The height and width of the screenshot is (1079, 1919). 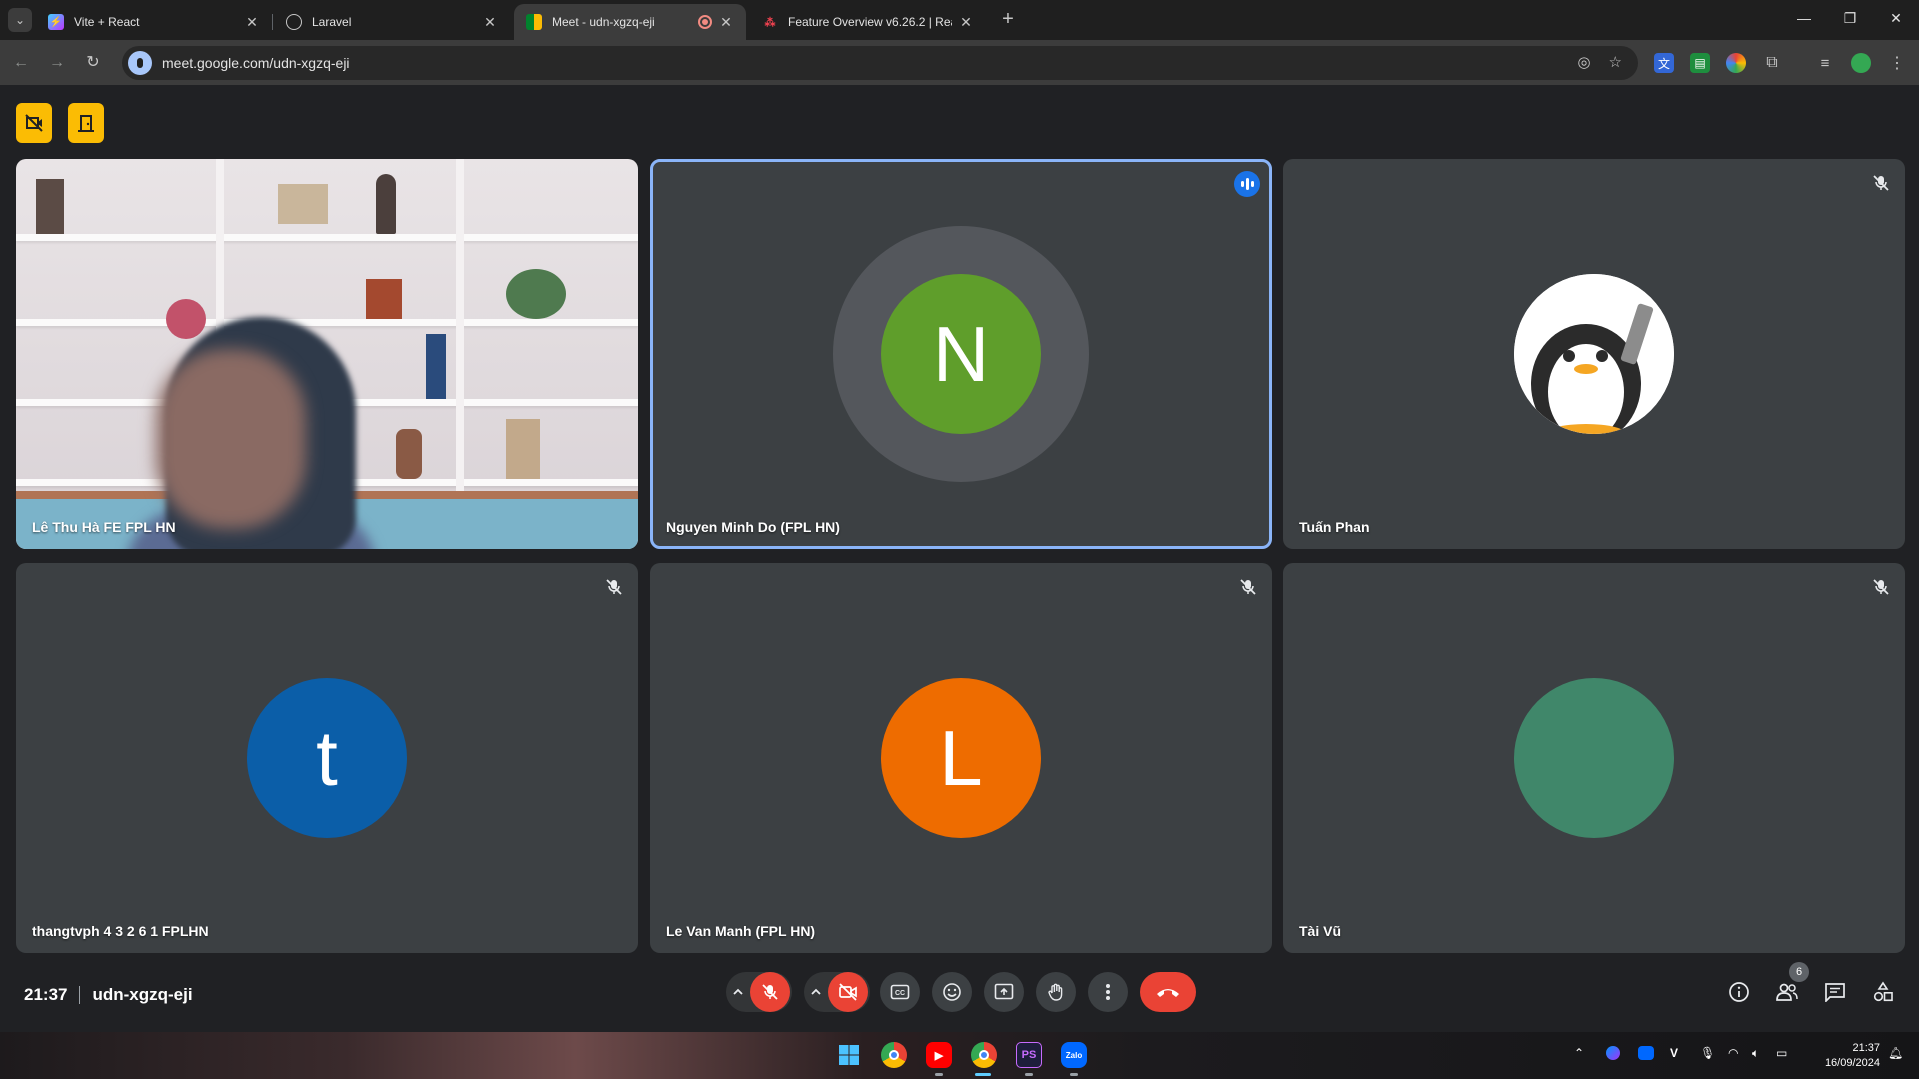 I want to click on restore-icon: ❐, so click(x=1850, y=18).